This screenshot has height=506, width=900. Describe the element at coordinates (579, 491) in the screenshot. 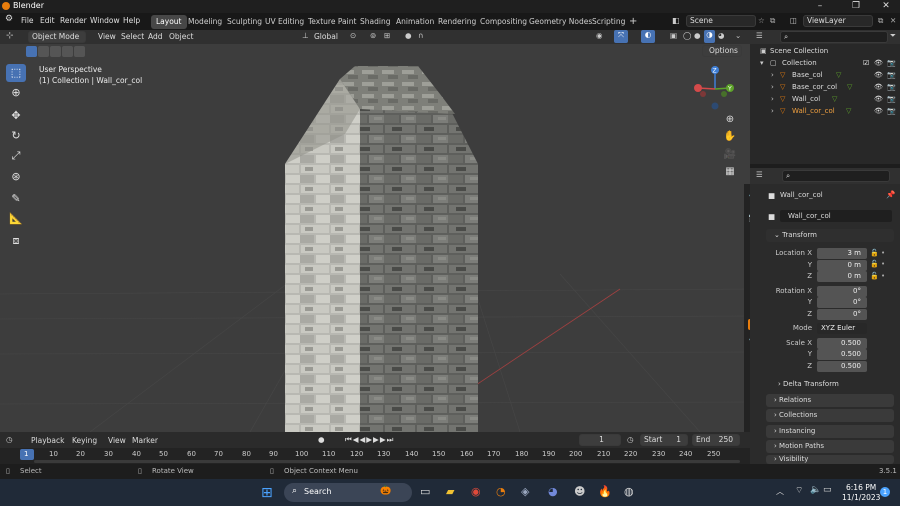

I see `godot-icon: ☻` at that location.